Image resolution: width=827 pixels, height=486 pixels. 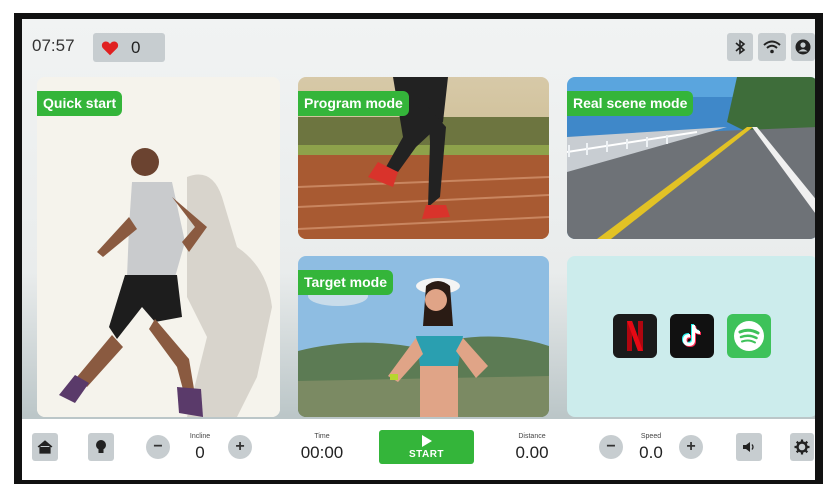 I want to click on incline-metric: Incline 0, so click(x=200, y=448).